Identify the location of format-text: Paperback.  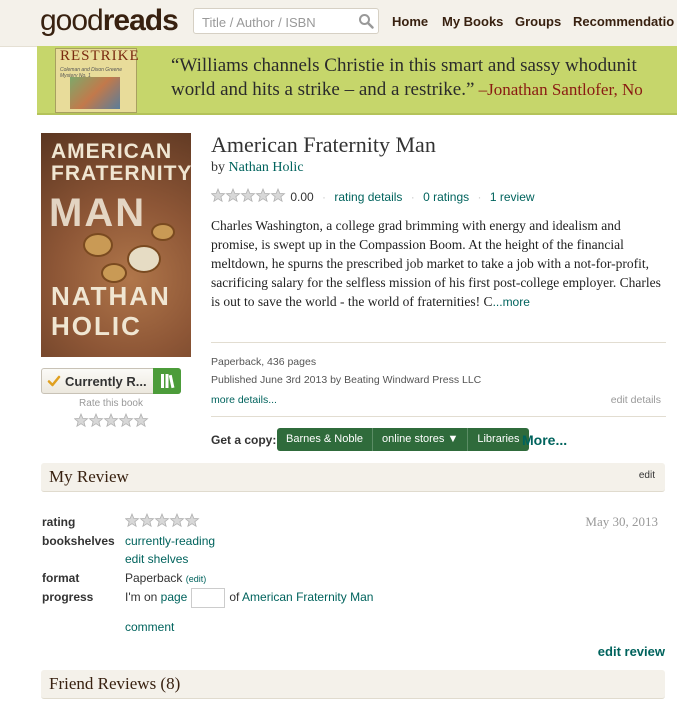
(154, 578).